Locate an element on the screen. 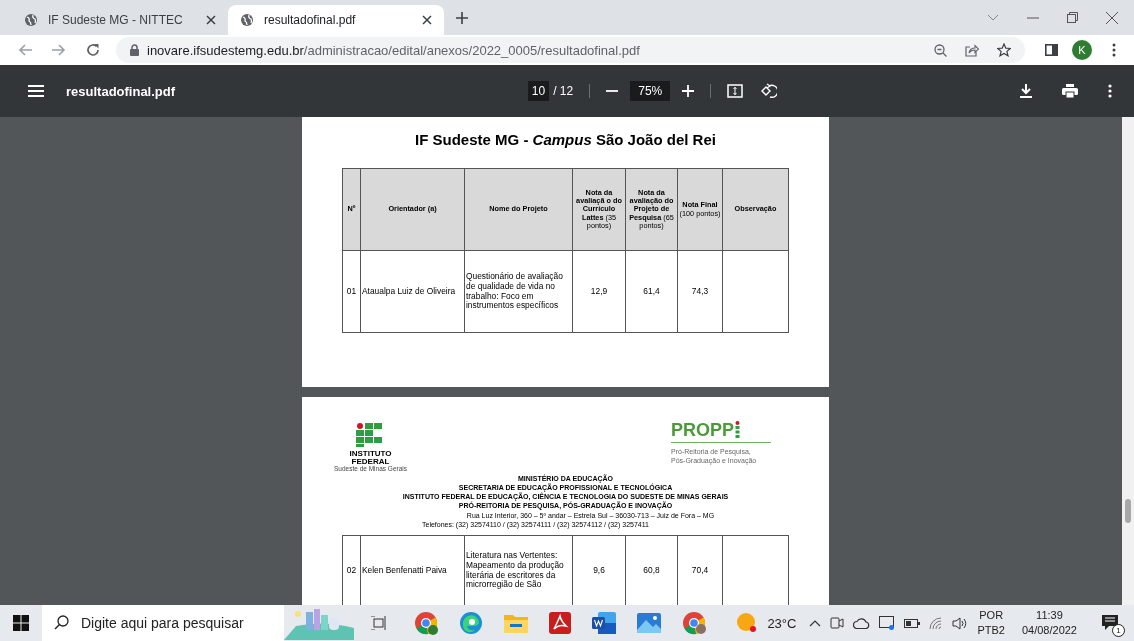 The image size is (1134, 641). download-icon is located at coordinates (1026, 91).